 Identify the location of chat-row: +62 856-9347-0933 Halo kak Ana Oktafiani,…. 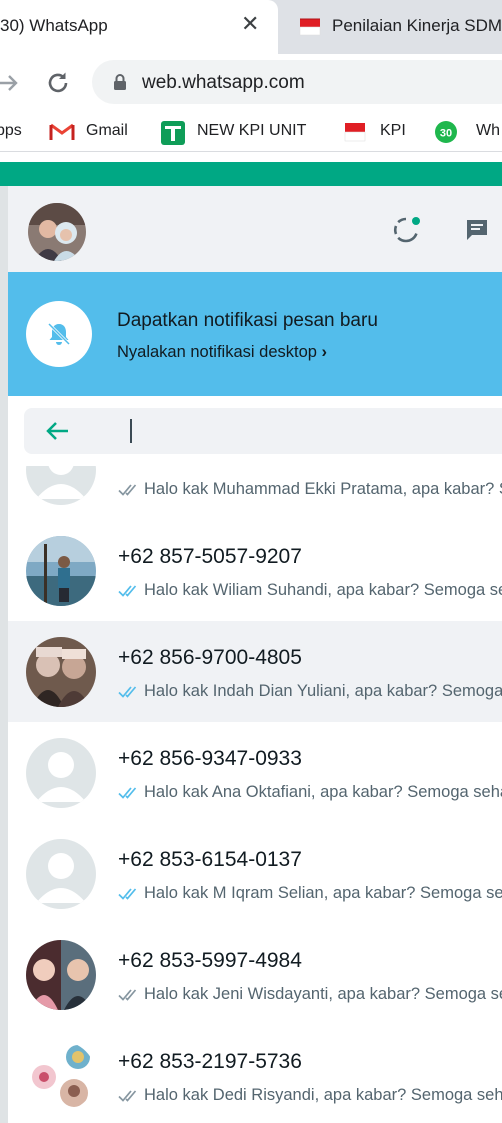
(255, 773).